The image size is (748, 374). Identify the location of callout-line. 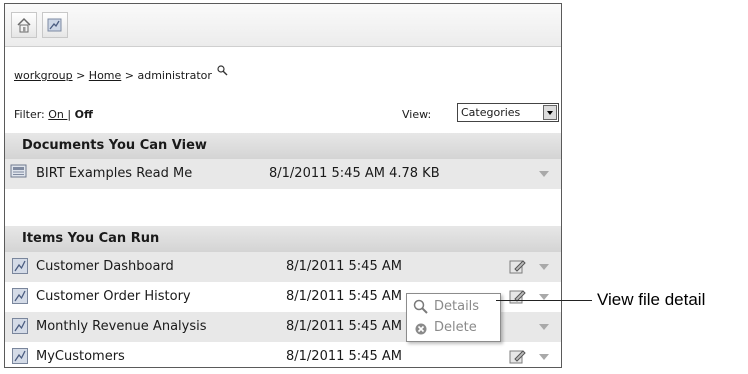
(544, 300).